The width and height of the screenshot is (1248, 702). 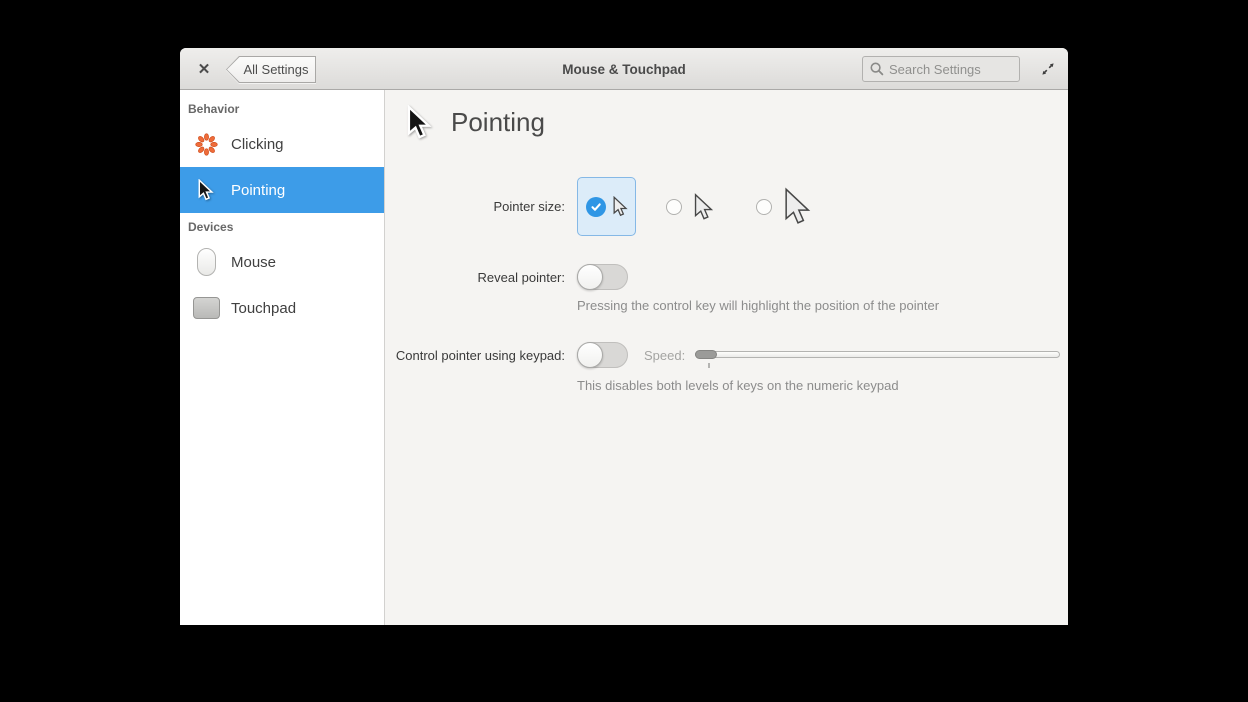 I want to click on cursor-icon, so click(x=206, y=190).